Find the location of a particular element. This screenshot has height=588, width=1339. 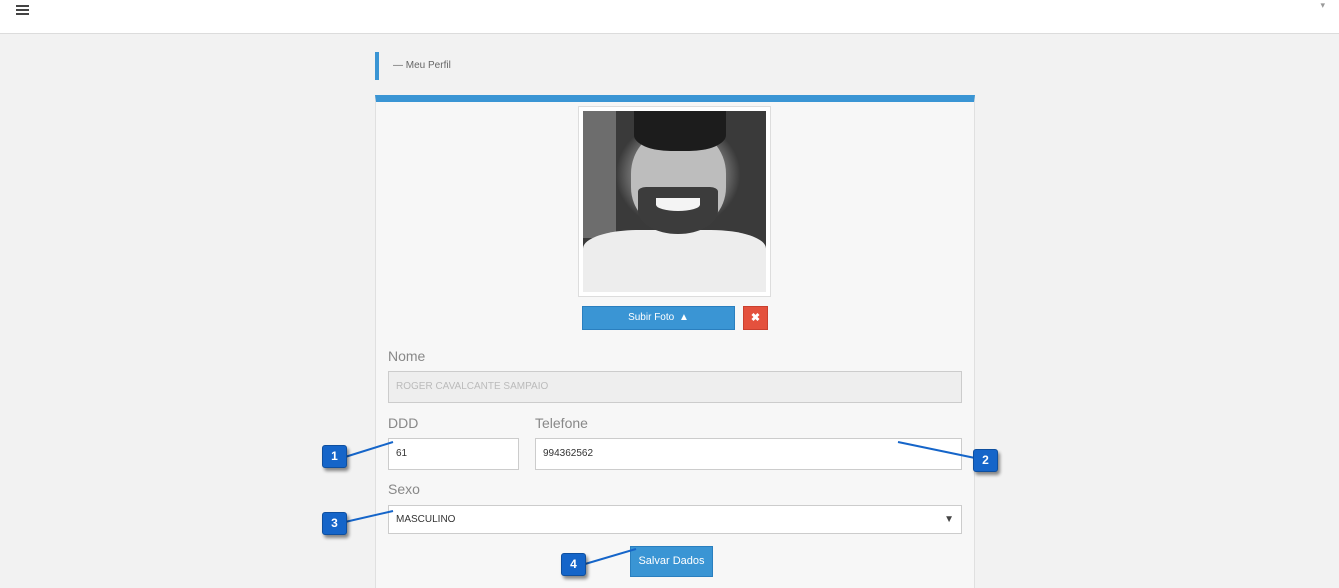

ddd-label: DDD is located at coordinates (403, 423).